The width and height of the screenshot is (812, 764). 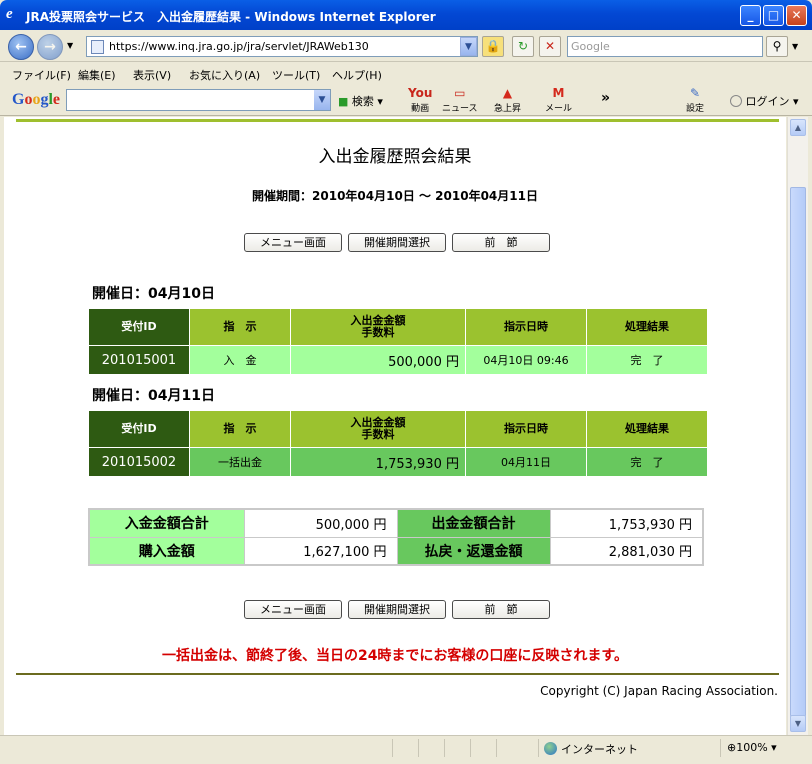 What do you see at coordinates (166, 523) in the screenshot?
I see `deposit-total-label: 入金金額合計` at bounding box center [166, 523].